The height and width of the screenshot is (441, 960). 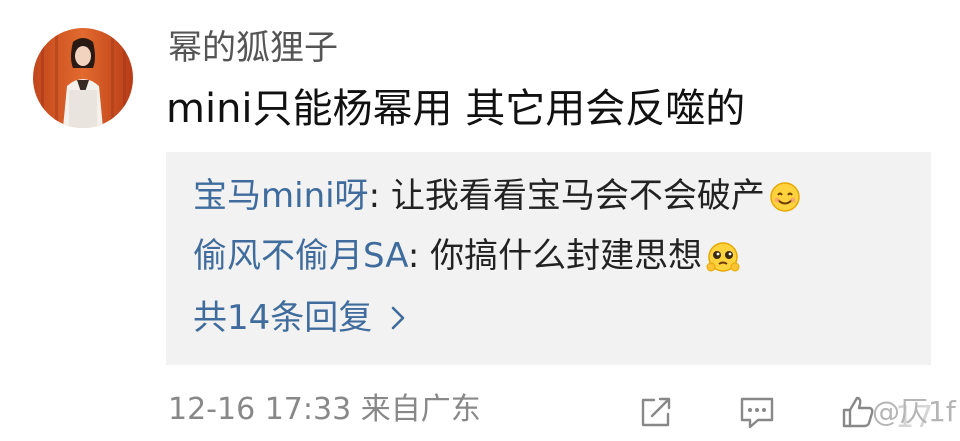 What do you see at coordinates (566, 256) in the screenshot?
I see `reply-text: 你搞什么封建思想` at bounding box center [566, 256].